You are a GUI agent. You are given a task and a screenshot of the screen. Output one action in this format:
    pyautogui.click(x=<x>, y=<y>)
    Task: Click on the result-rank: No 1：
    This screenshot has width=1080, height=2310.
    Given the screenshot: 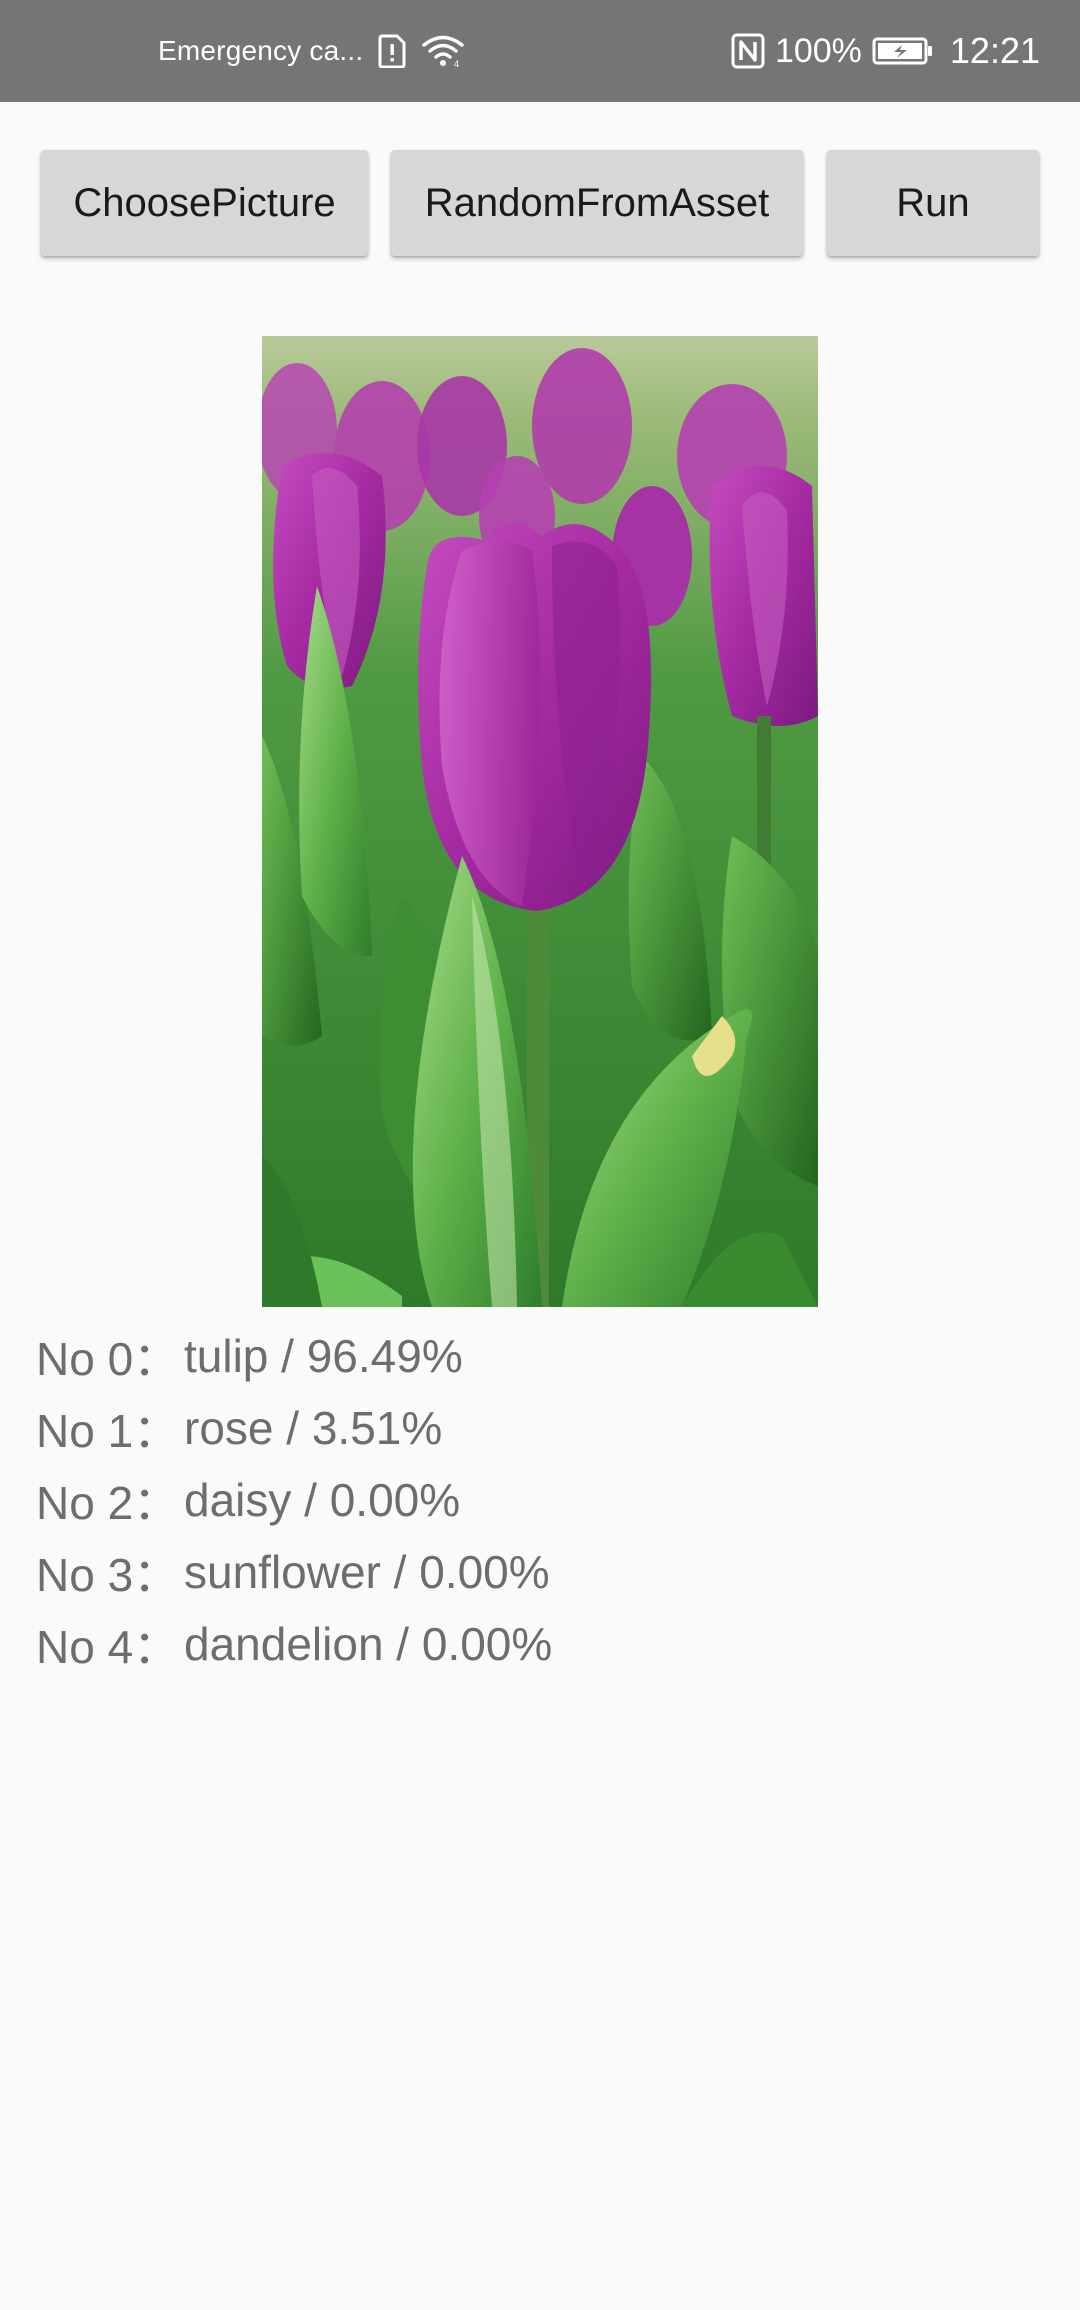 What is the action you would take?
    pyautogui.click(x=108, y=1431)
    